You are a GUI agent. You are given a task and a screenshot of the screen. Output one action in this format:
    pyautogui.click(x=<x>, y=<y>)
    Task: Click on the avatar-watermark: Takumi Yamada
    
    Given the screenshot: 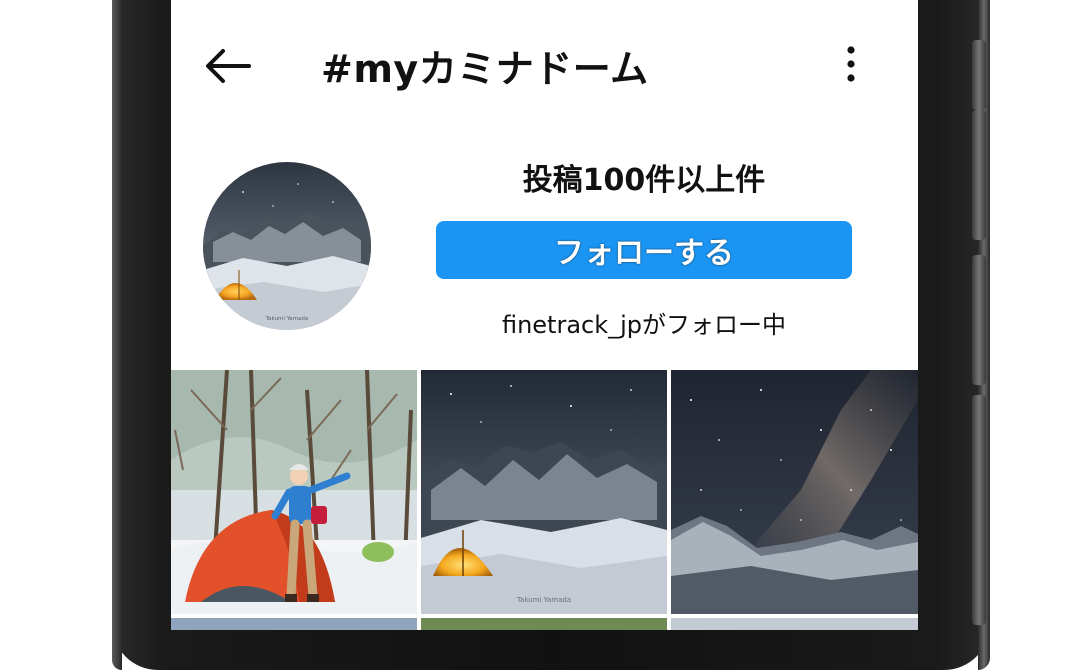 What is the action you would take?
    pyautogui.click(x=287, y=319)
    